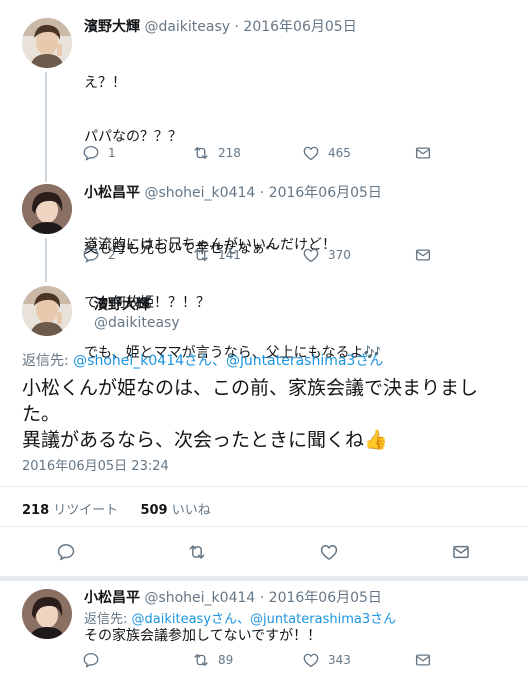 The image size is (528, 680). What do you see at coordinates (41, 414) in the screenshot?
I see `tweet-line: た。` at bounding box center [41, 414].